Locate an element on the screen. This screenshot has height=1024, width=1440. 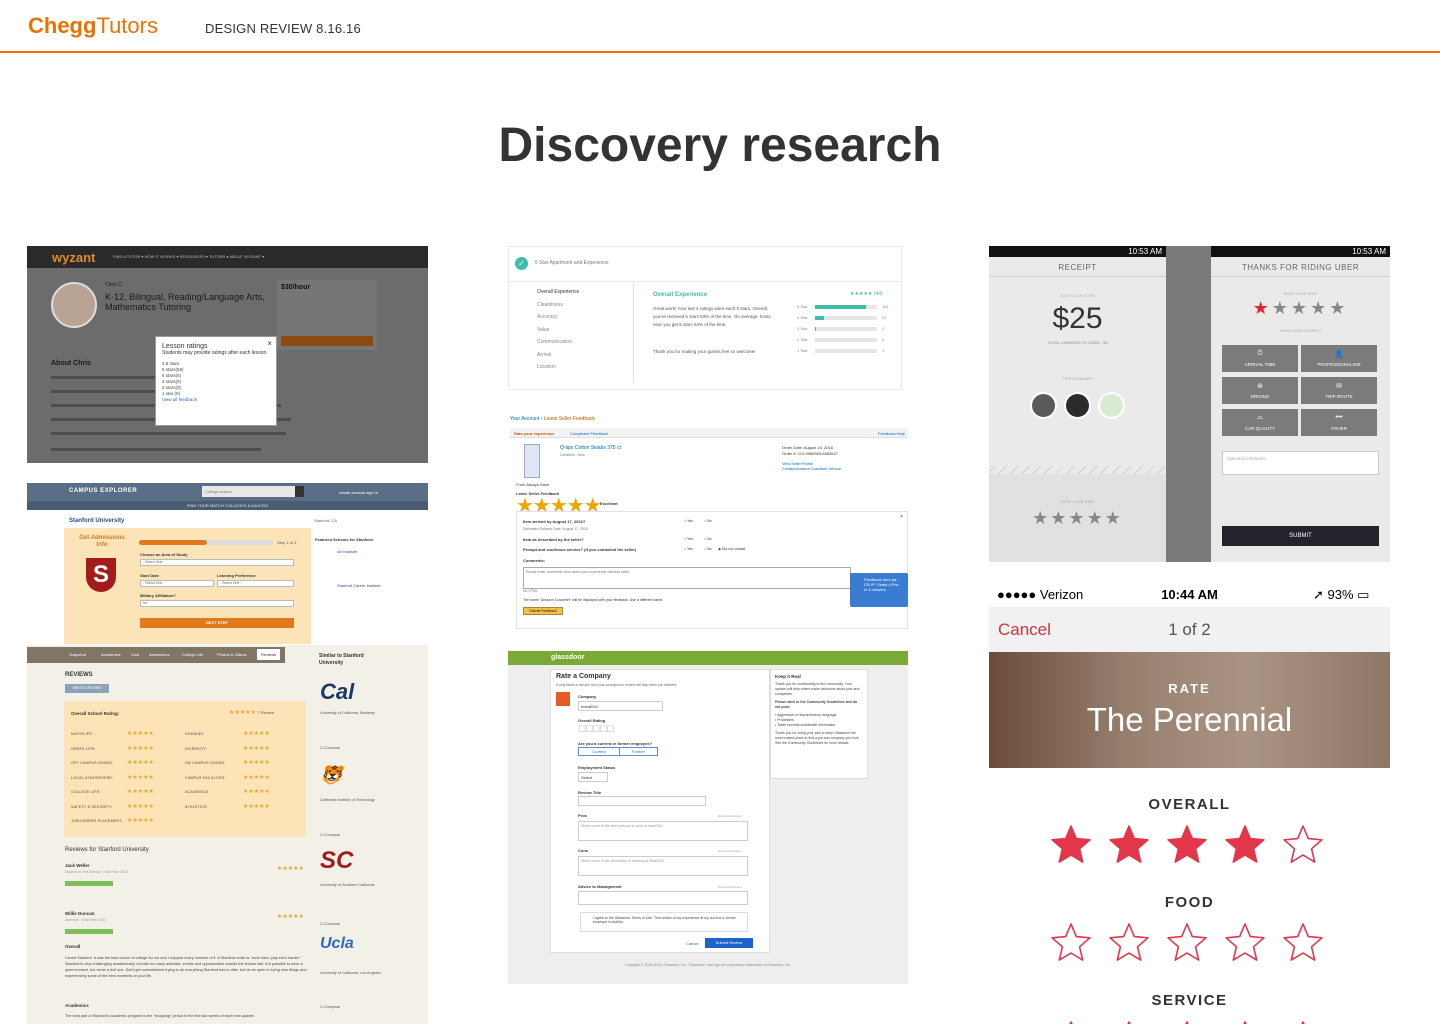
feedback-option-button: 👤 PROFESSIONALISM is located at coordinates (1339, 358).